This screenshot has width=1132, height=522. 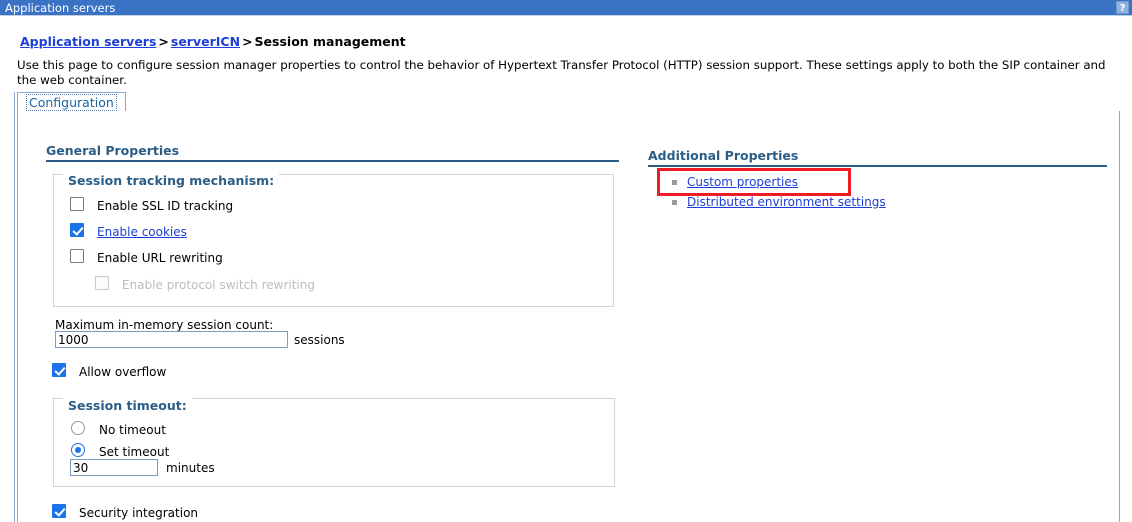 What do you see at coordinates (88, 41) in the screenshot?
I see `breadcrumb-link-application-servers: Application servers` at bounding box center [88, 41].